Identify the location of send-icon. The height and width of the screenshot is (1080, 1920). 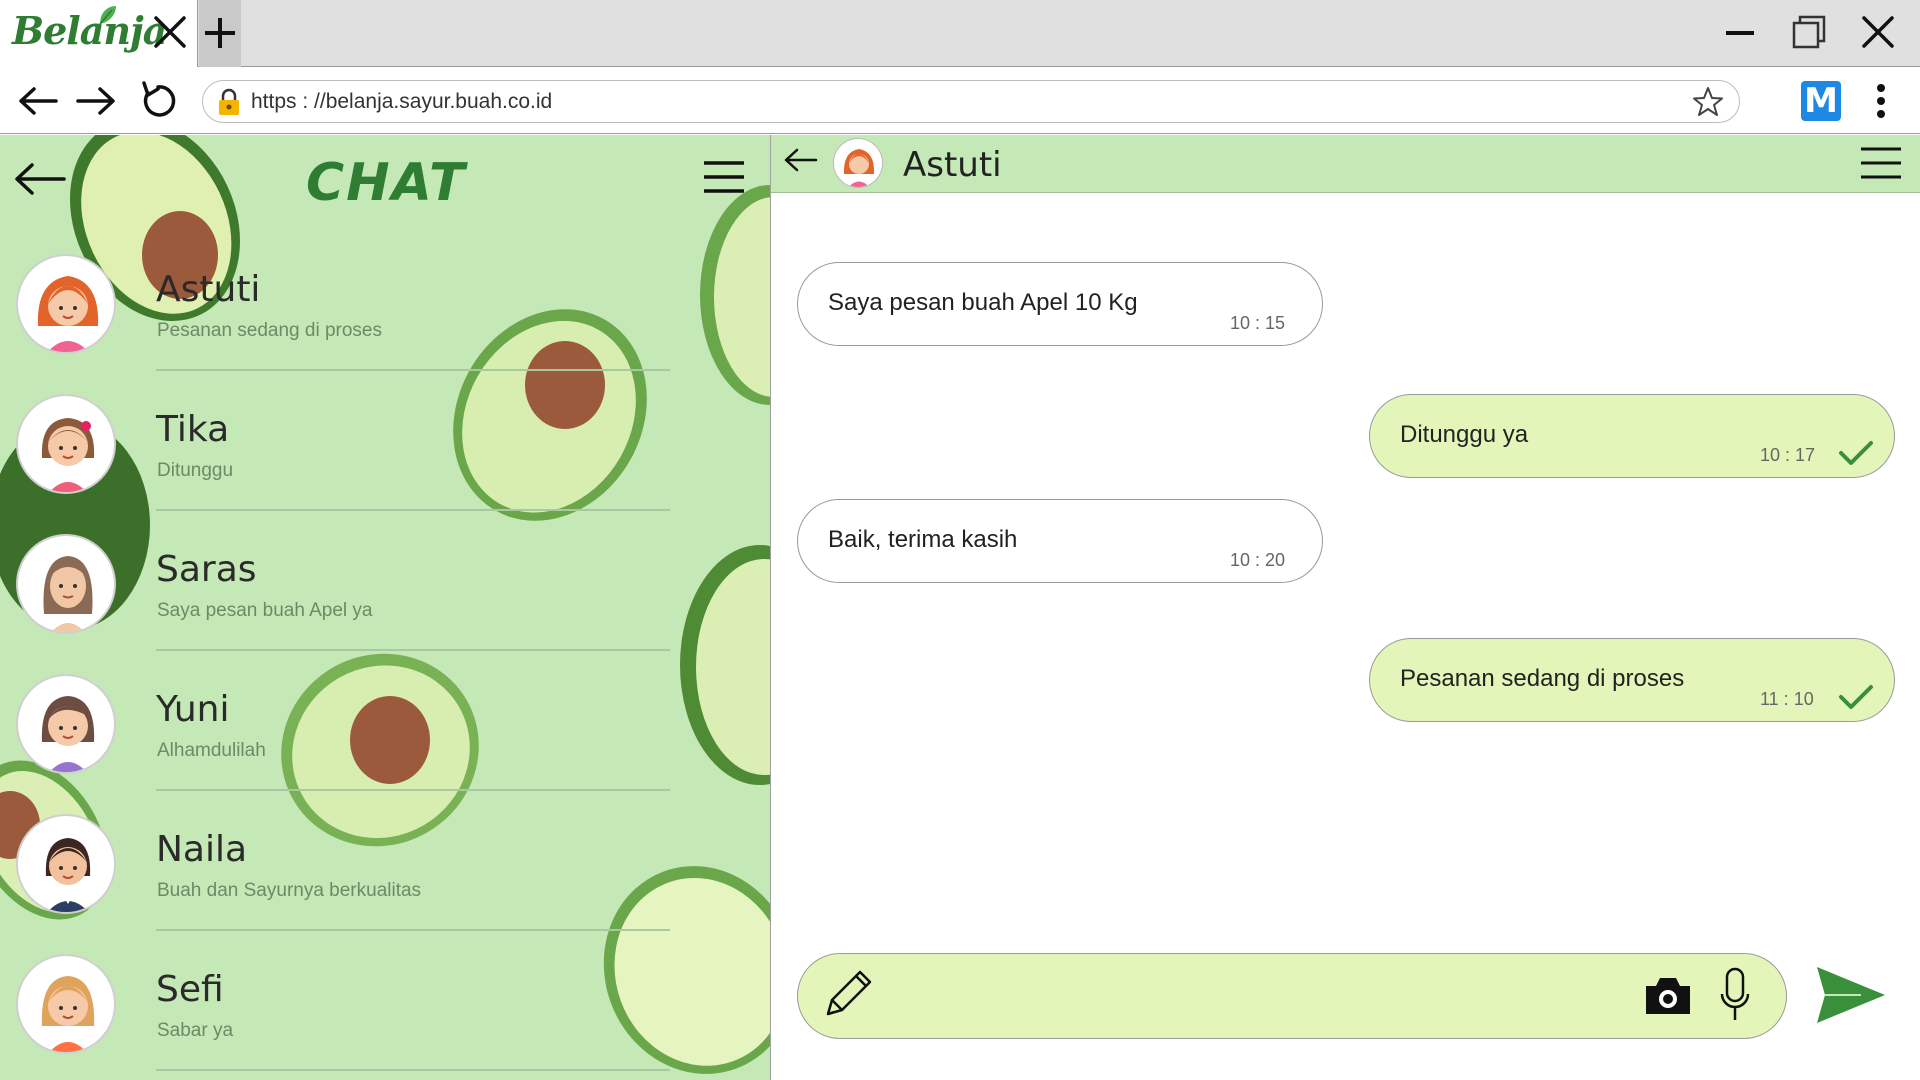
(1851, 995).